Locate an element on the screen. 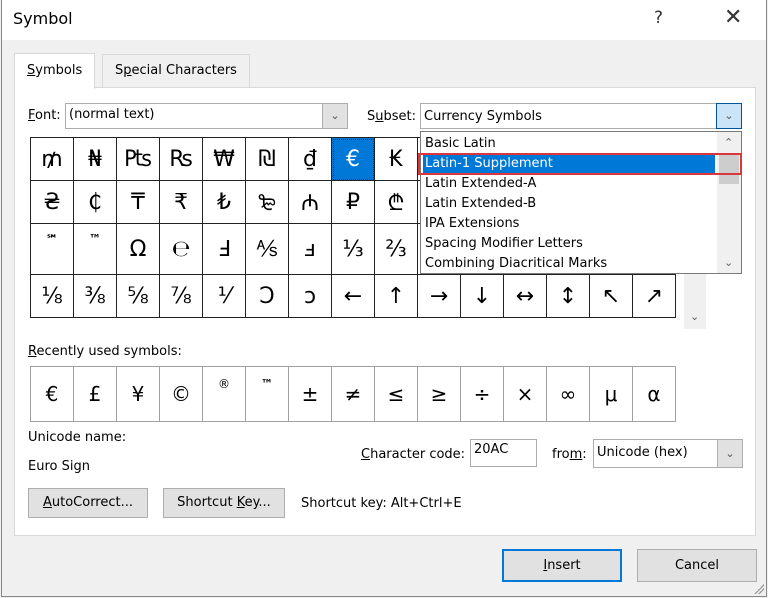 The image size is (768, 598). subset-option: Latin Extended-A is located at coordinates (569, 184).